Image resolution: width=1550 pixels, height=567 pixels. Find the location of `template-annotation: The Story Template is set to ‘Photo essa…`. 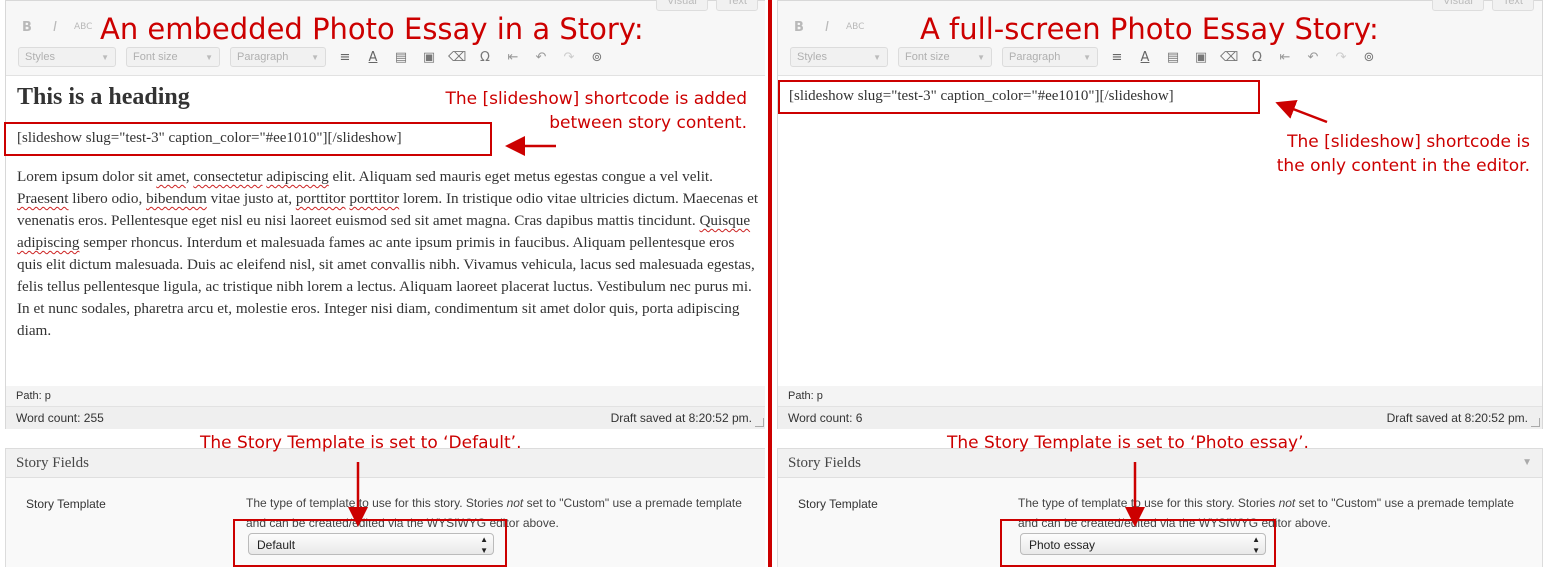

template-annotation: The Story Template is set to ‘Photo essa… is located at coordinates (1128, 443).